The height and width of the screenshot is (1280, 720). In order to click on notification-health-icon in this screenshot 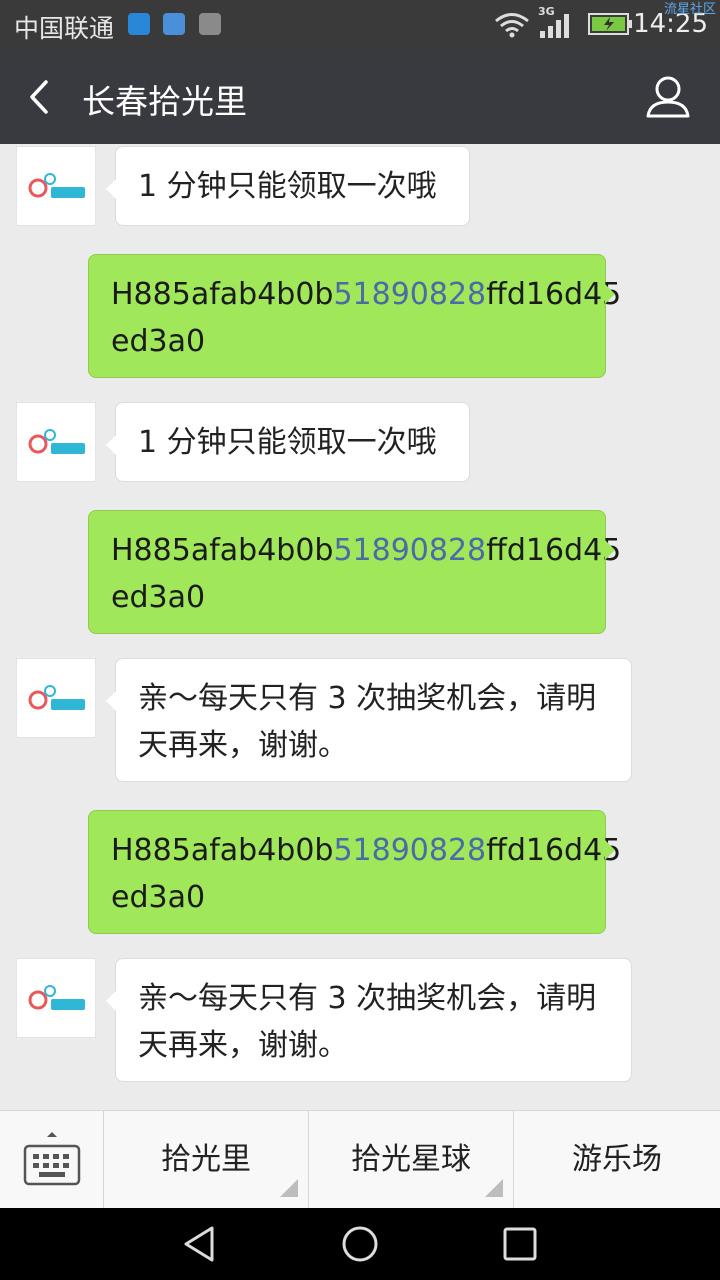, I will do `click(174, 24)`.